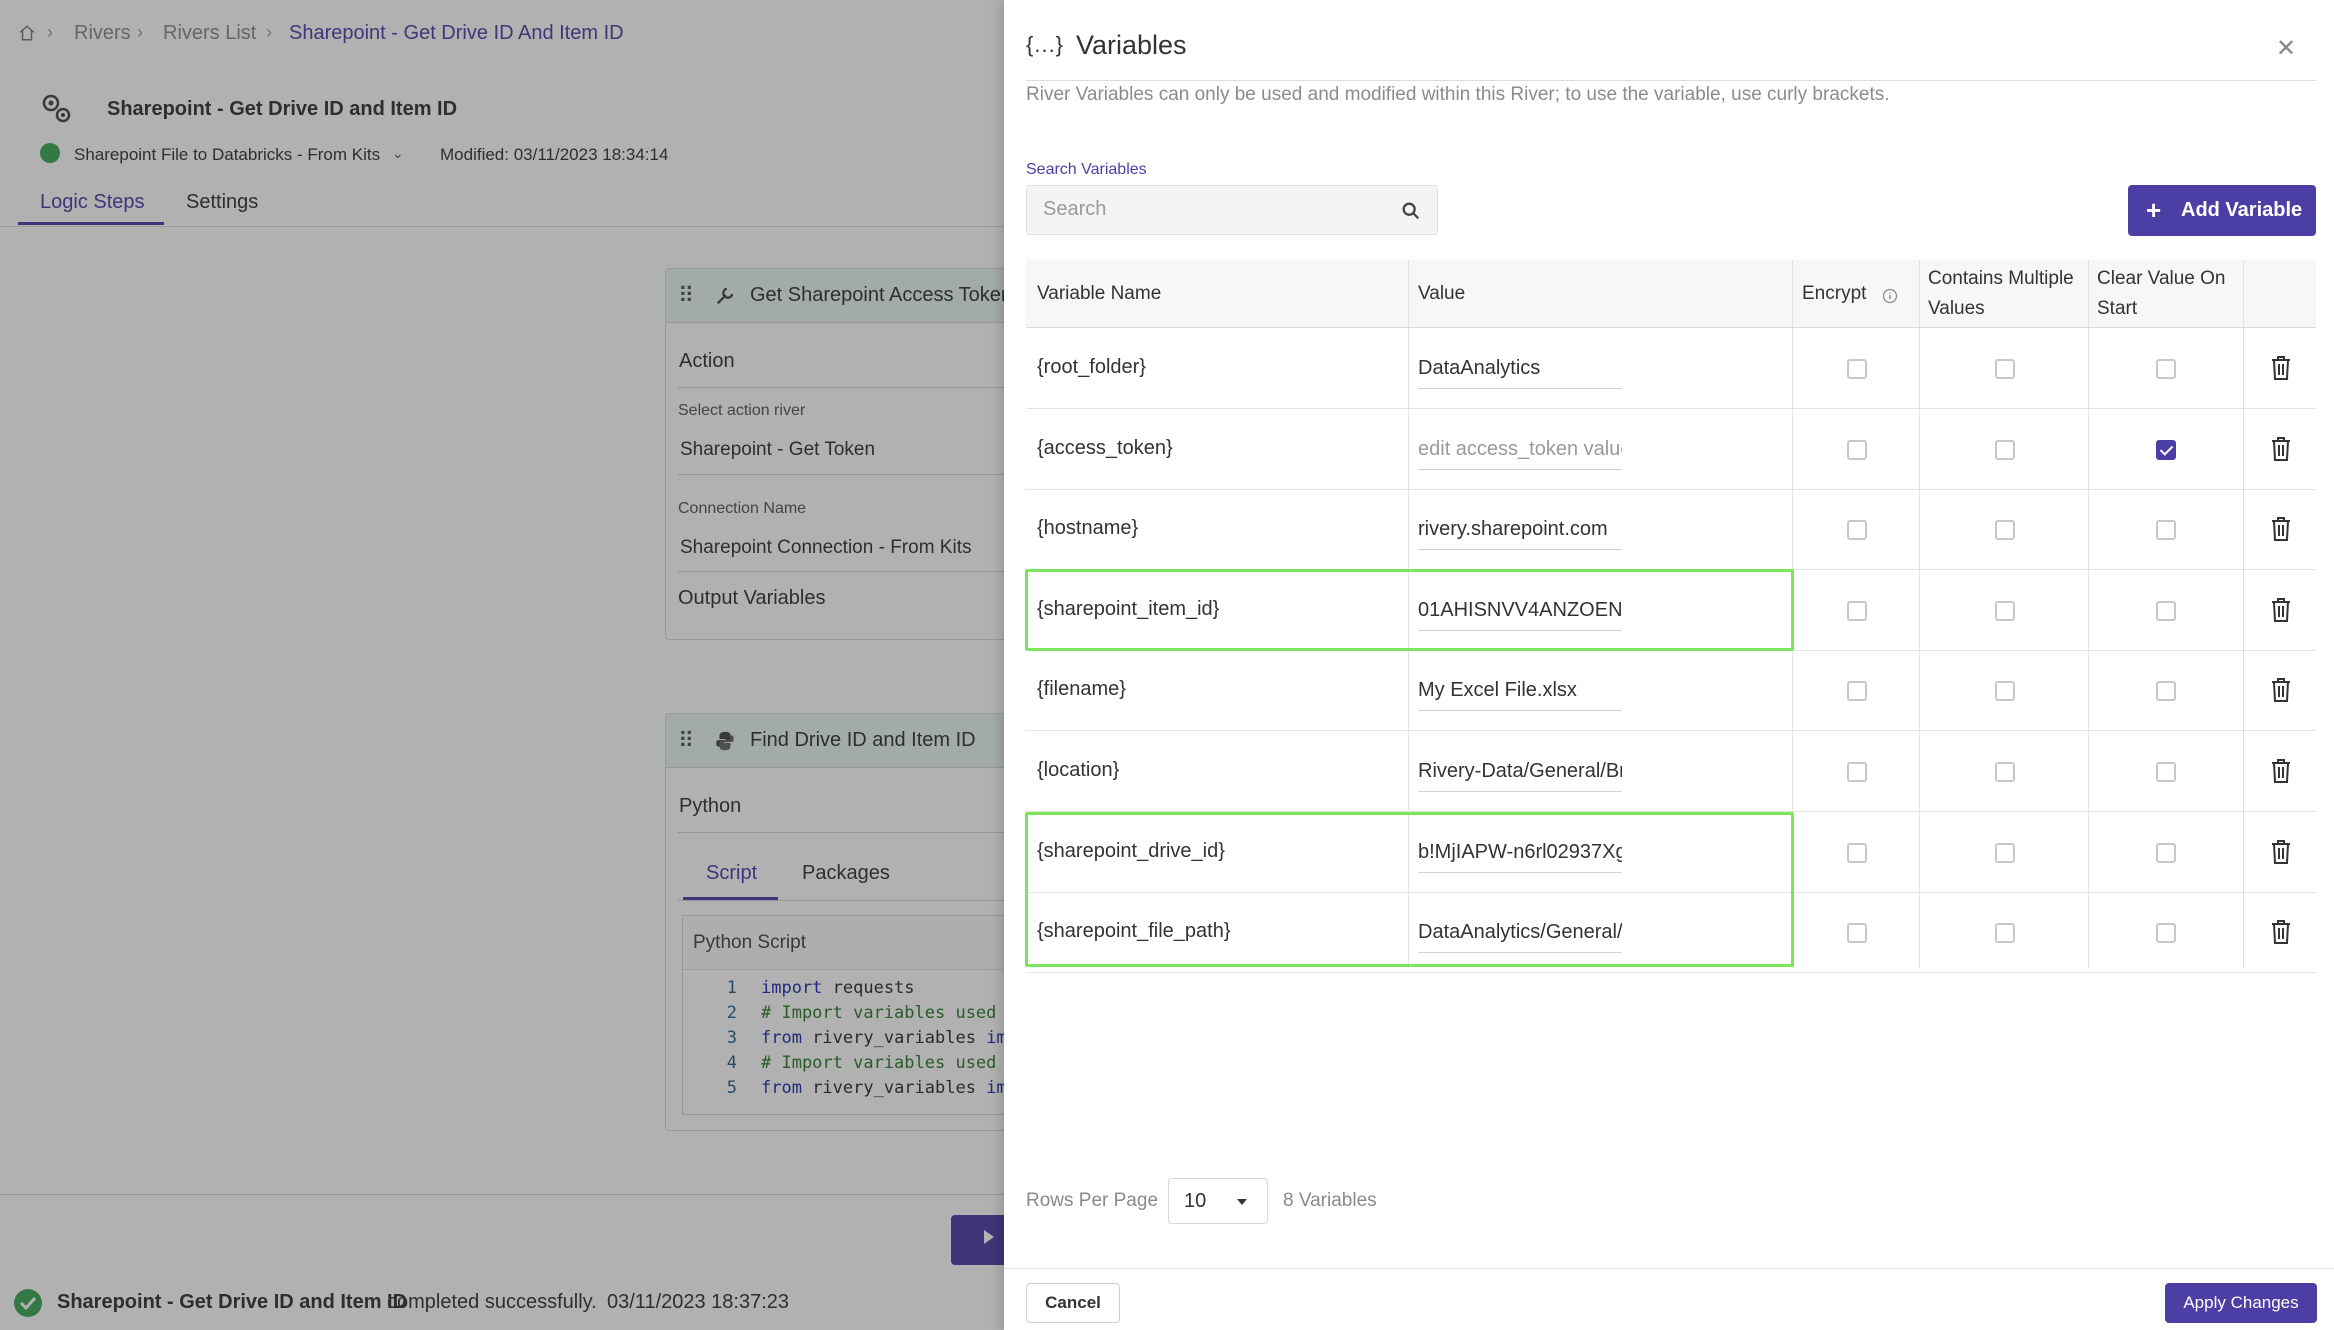  I want to click on rows-per-page-value: 10, so click(1195, 1201).